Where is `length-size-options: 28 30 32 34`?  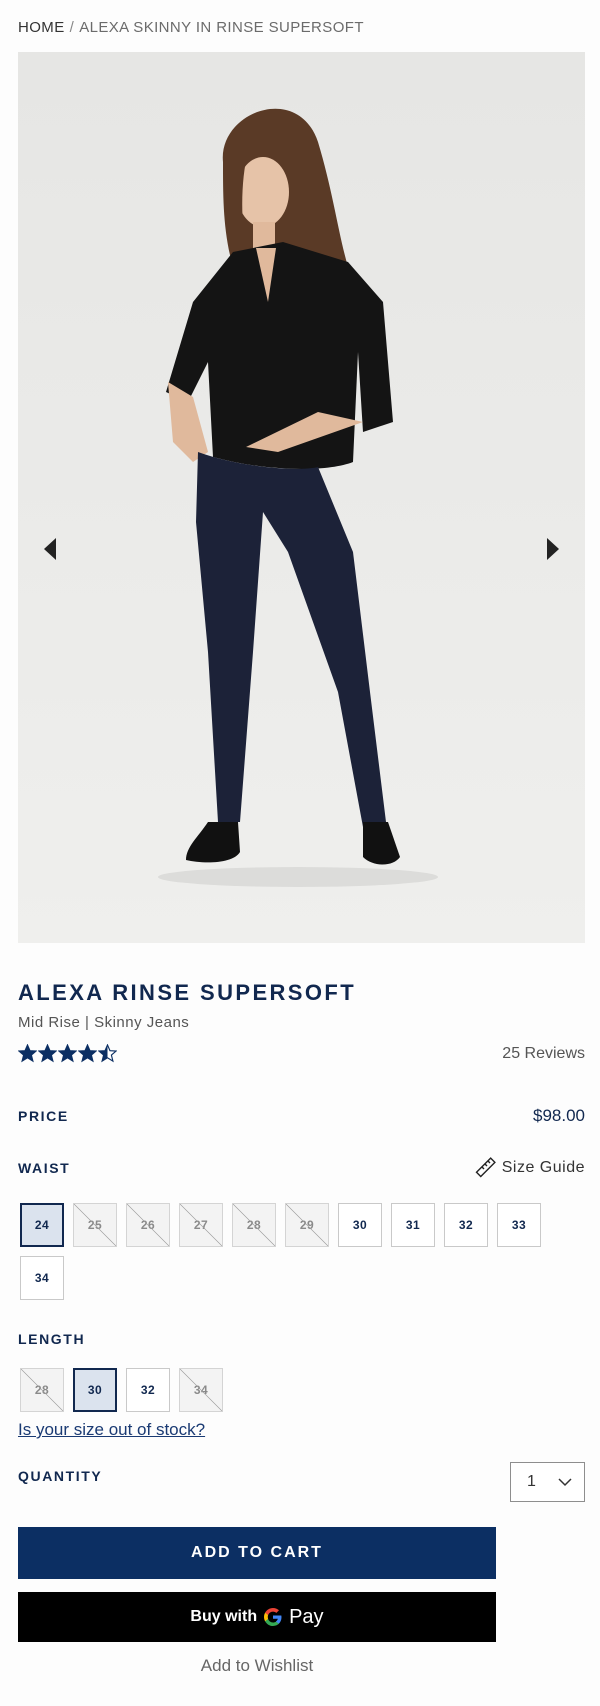
length-size-options: 28 30 32 34 is located at coordinates (290, 1390).